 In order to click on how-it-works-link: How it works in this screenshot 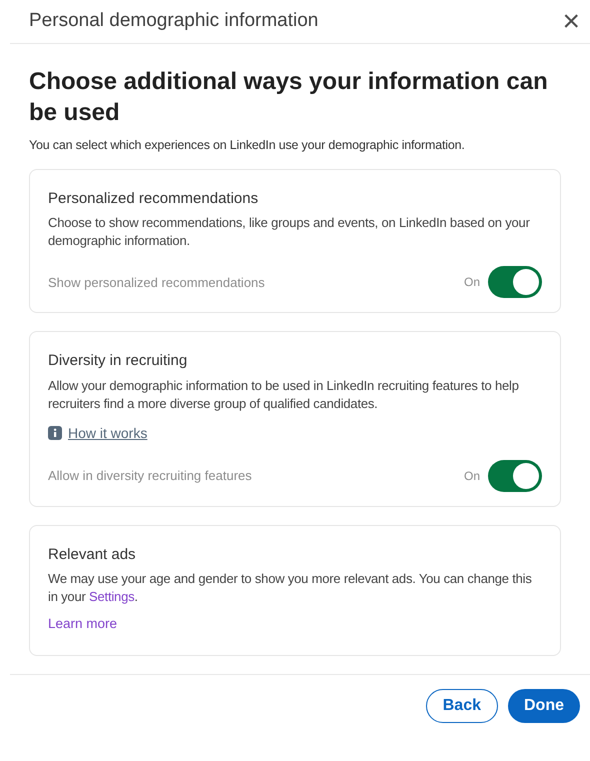, I will do `click(108, 433)`.